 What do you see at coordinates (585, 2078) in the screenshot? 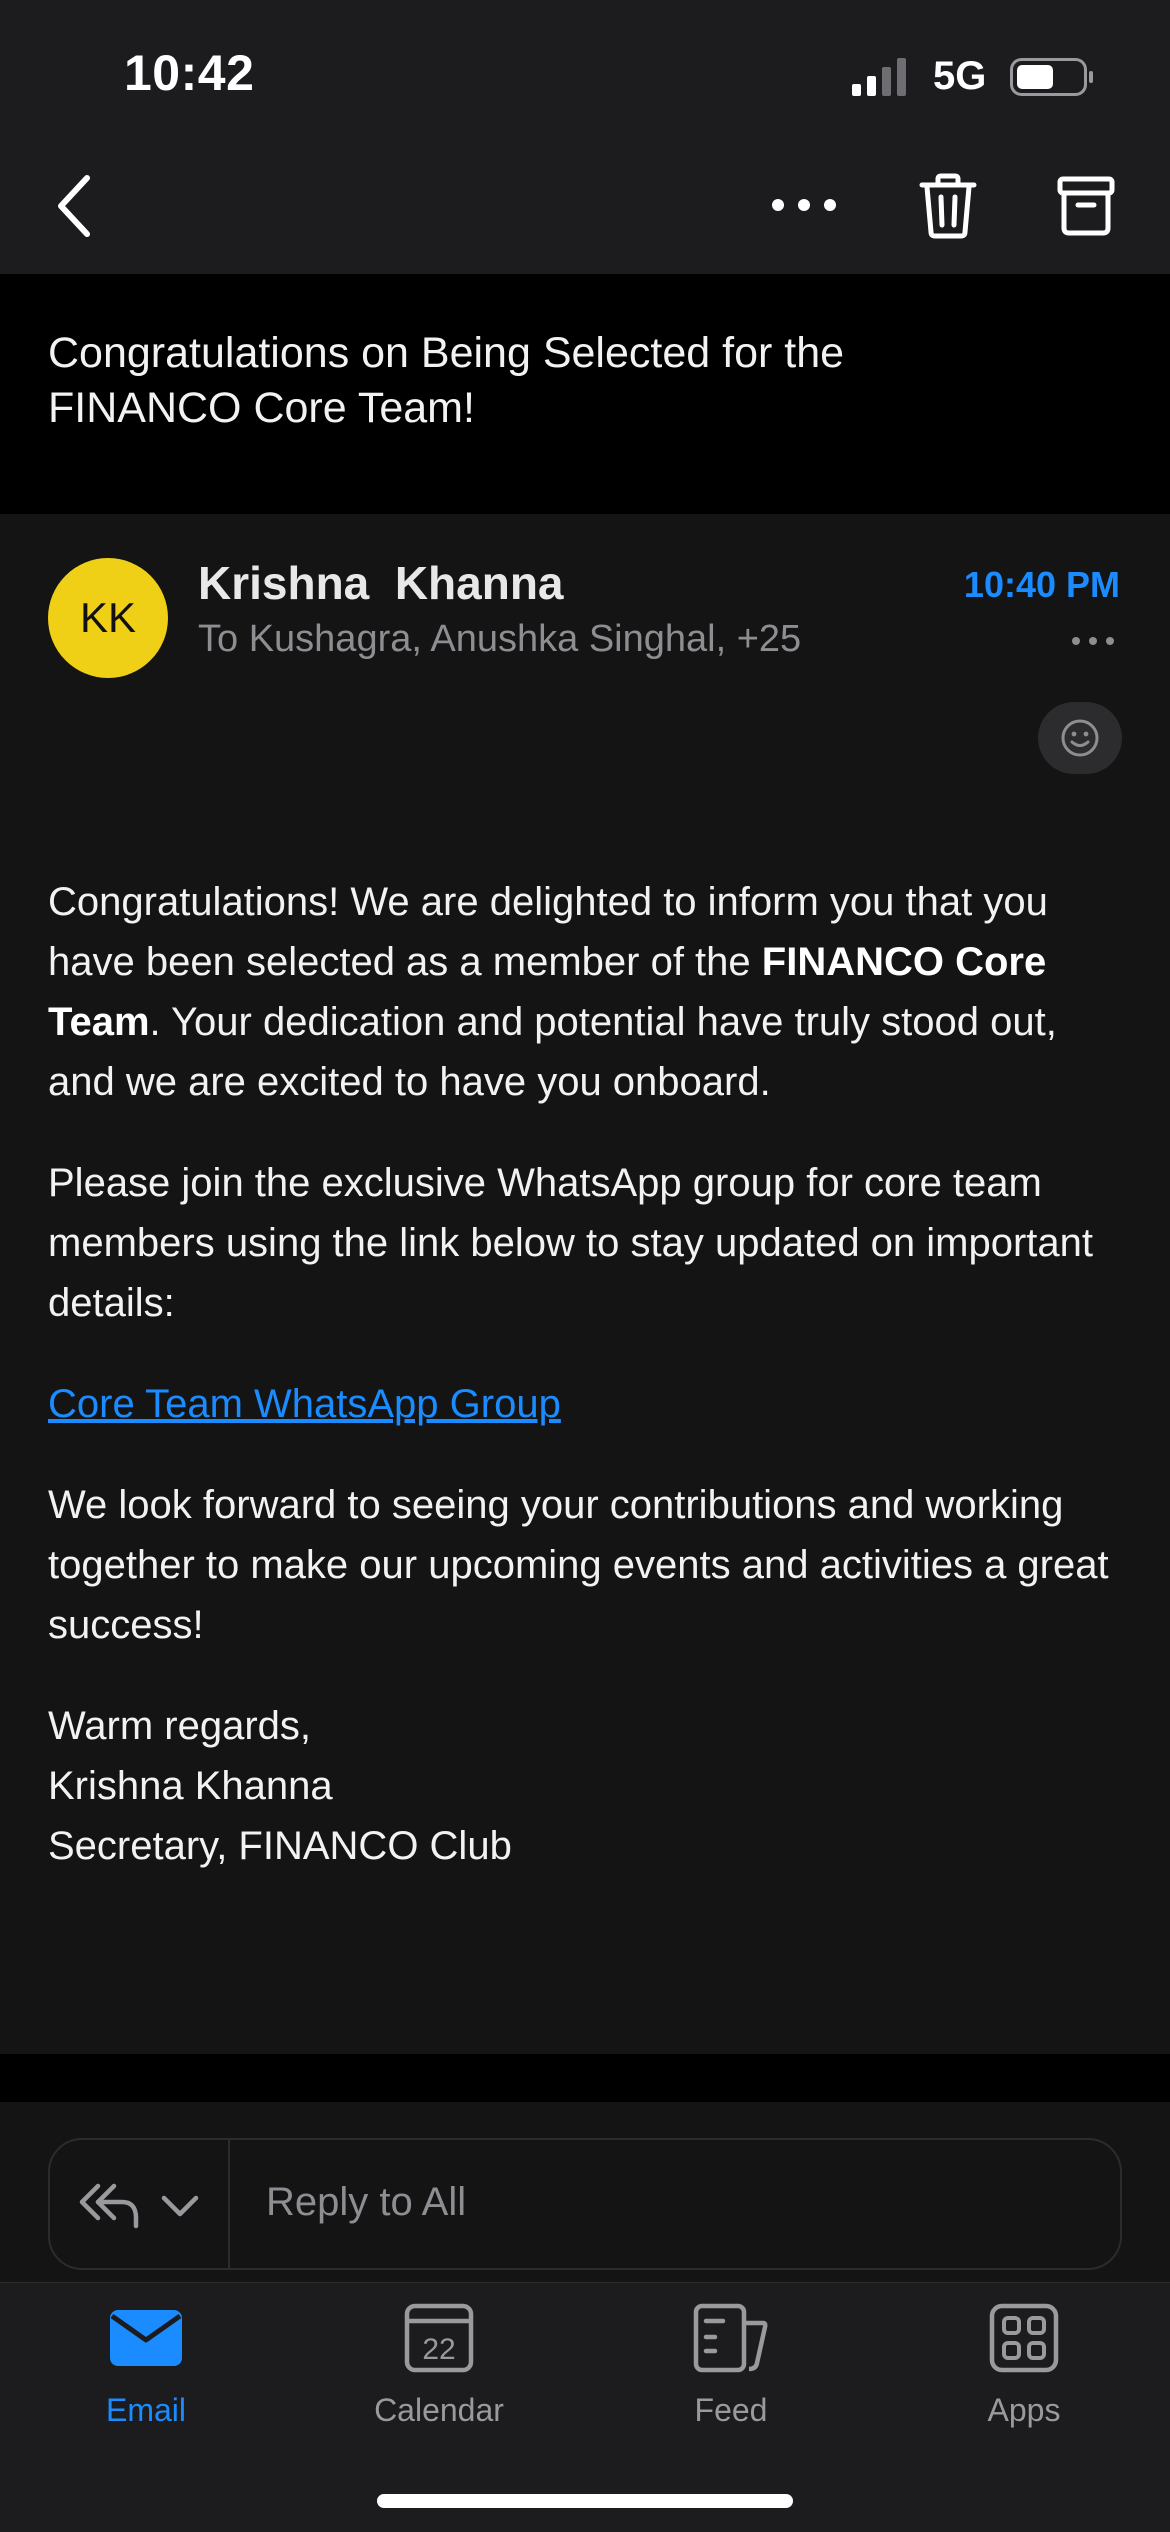
I see `section-divider` at bounding box center [585, 2078].